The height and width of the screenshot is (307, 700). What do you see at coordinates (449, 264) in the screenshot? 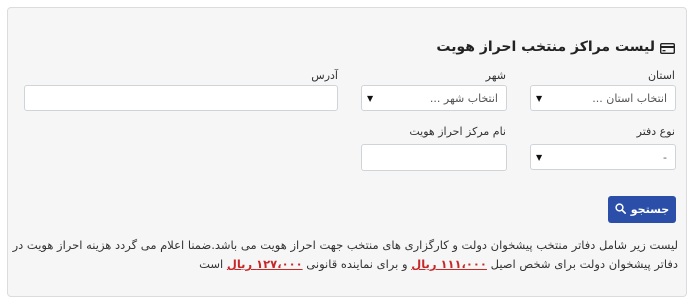
I see `principal-fee: ۱۱۱،۰۰۰ ریال` at bounding box center [449, 264].